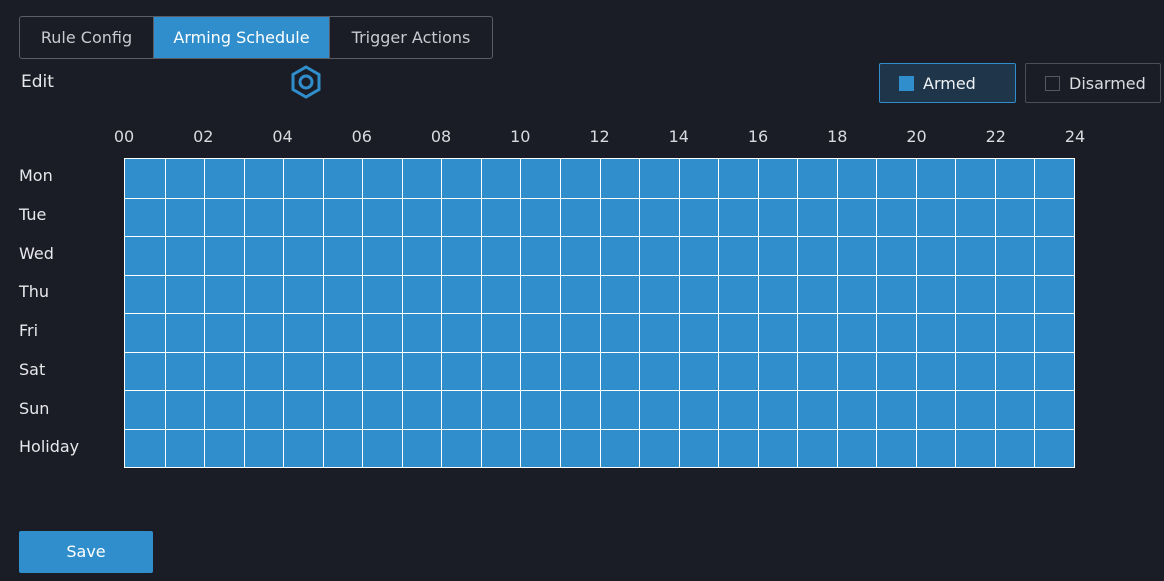 This screenshot has width=1164, height=581. I want to click on hour-label: 14, so click(678, 136).